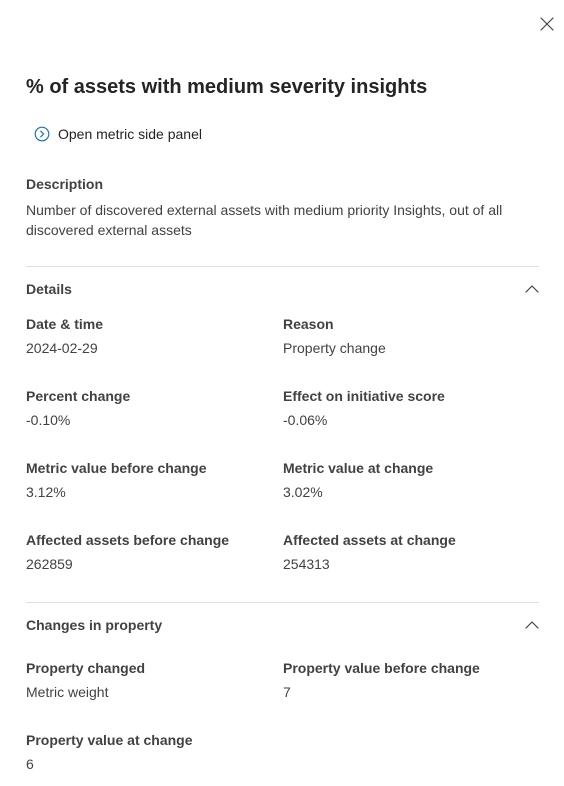 This screenshot has height=786, width=564. Describe the element at coordinates (282, 289) in the screenshot. I see `details-section-header: Details` at that location.